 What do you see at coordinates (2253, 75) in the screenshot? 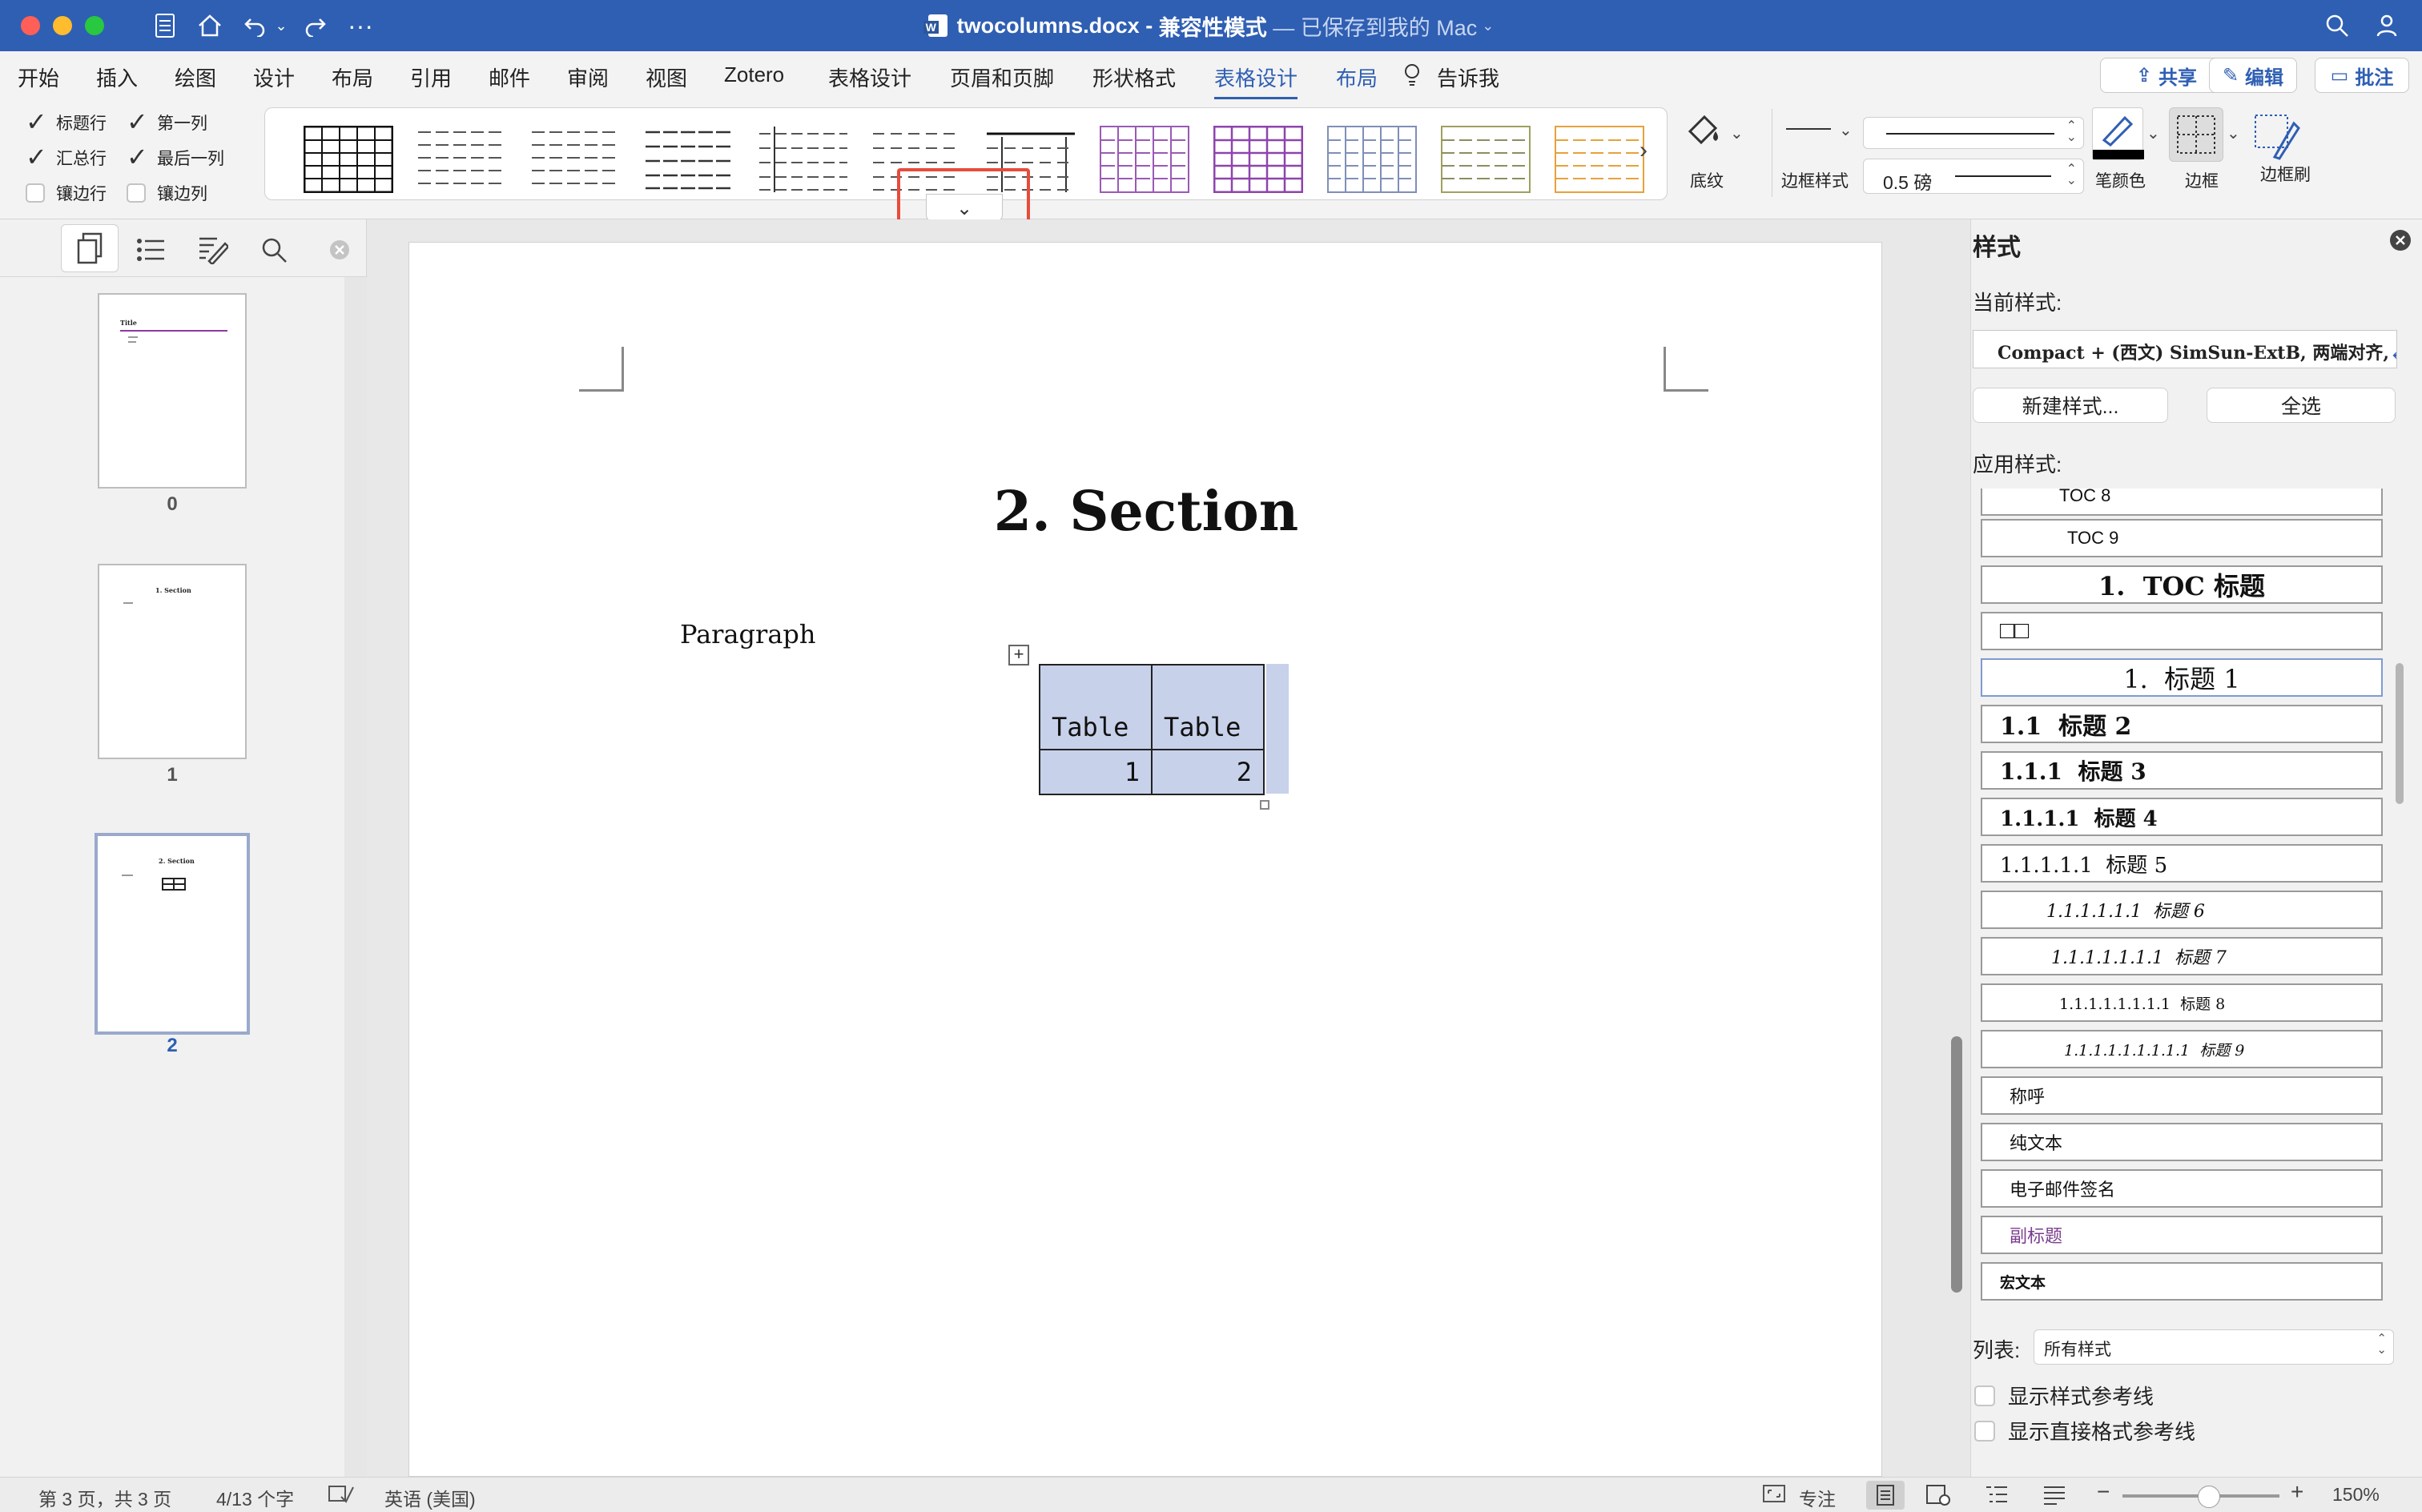
I see `edit-button: ✎ 编辑` at bounding box center [2253, 75].